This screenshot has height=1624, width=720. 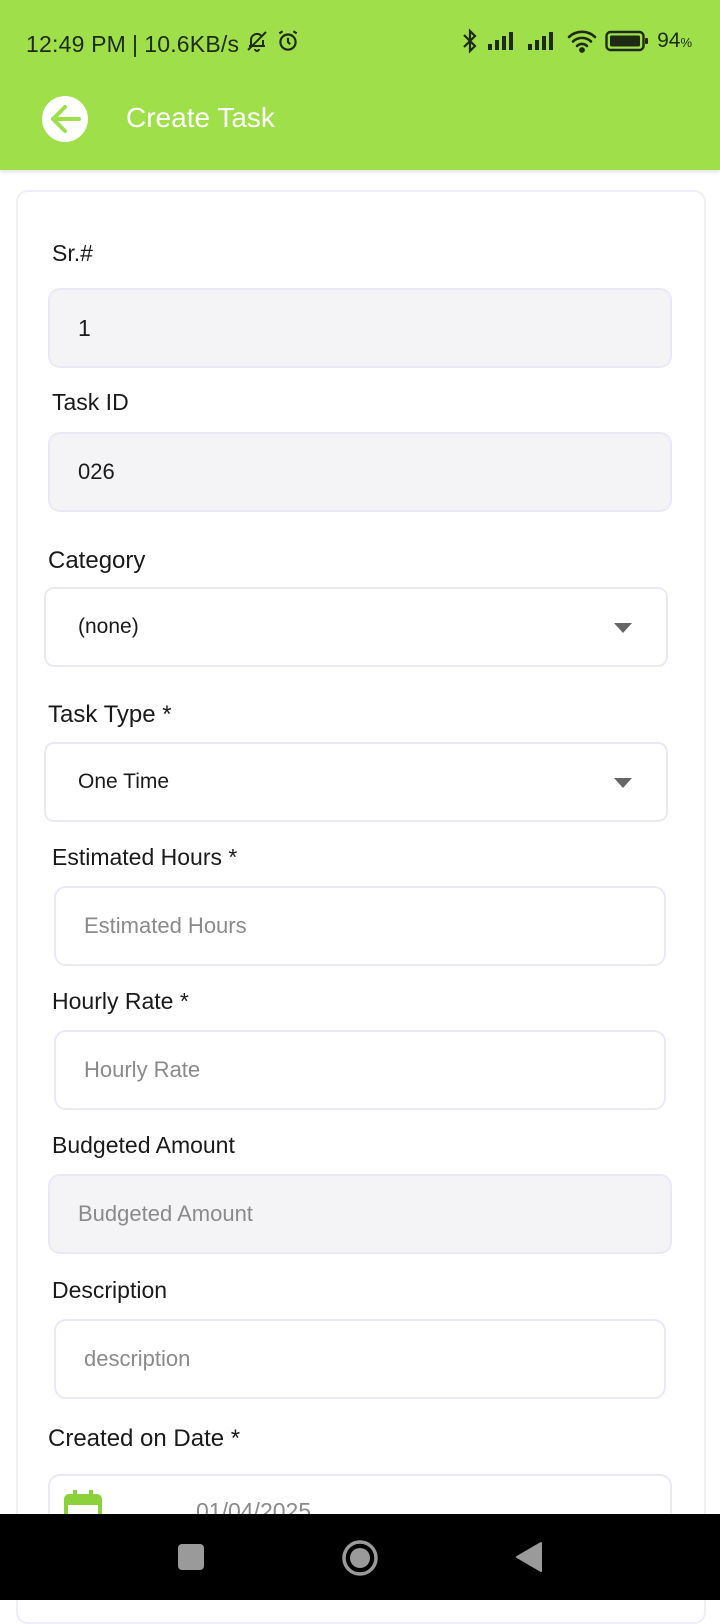 I want to click on estimated-hours-field, so click(x=360, y=926).